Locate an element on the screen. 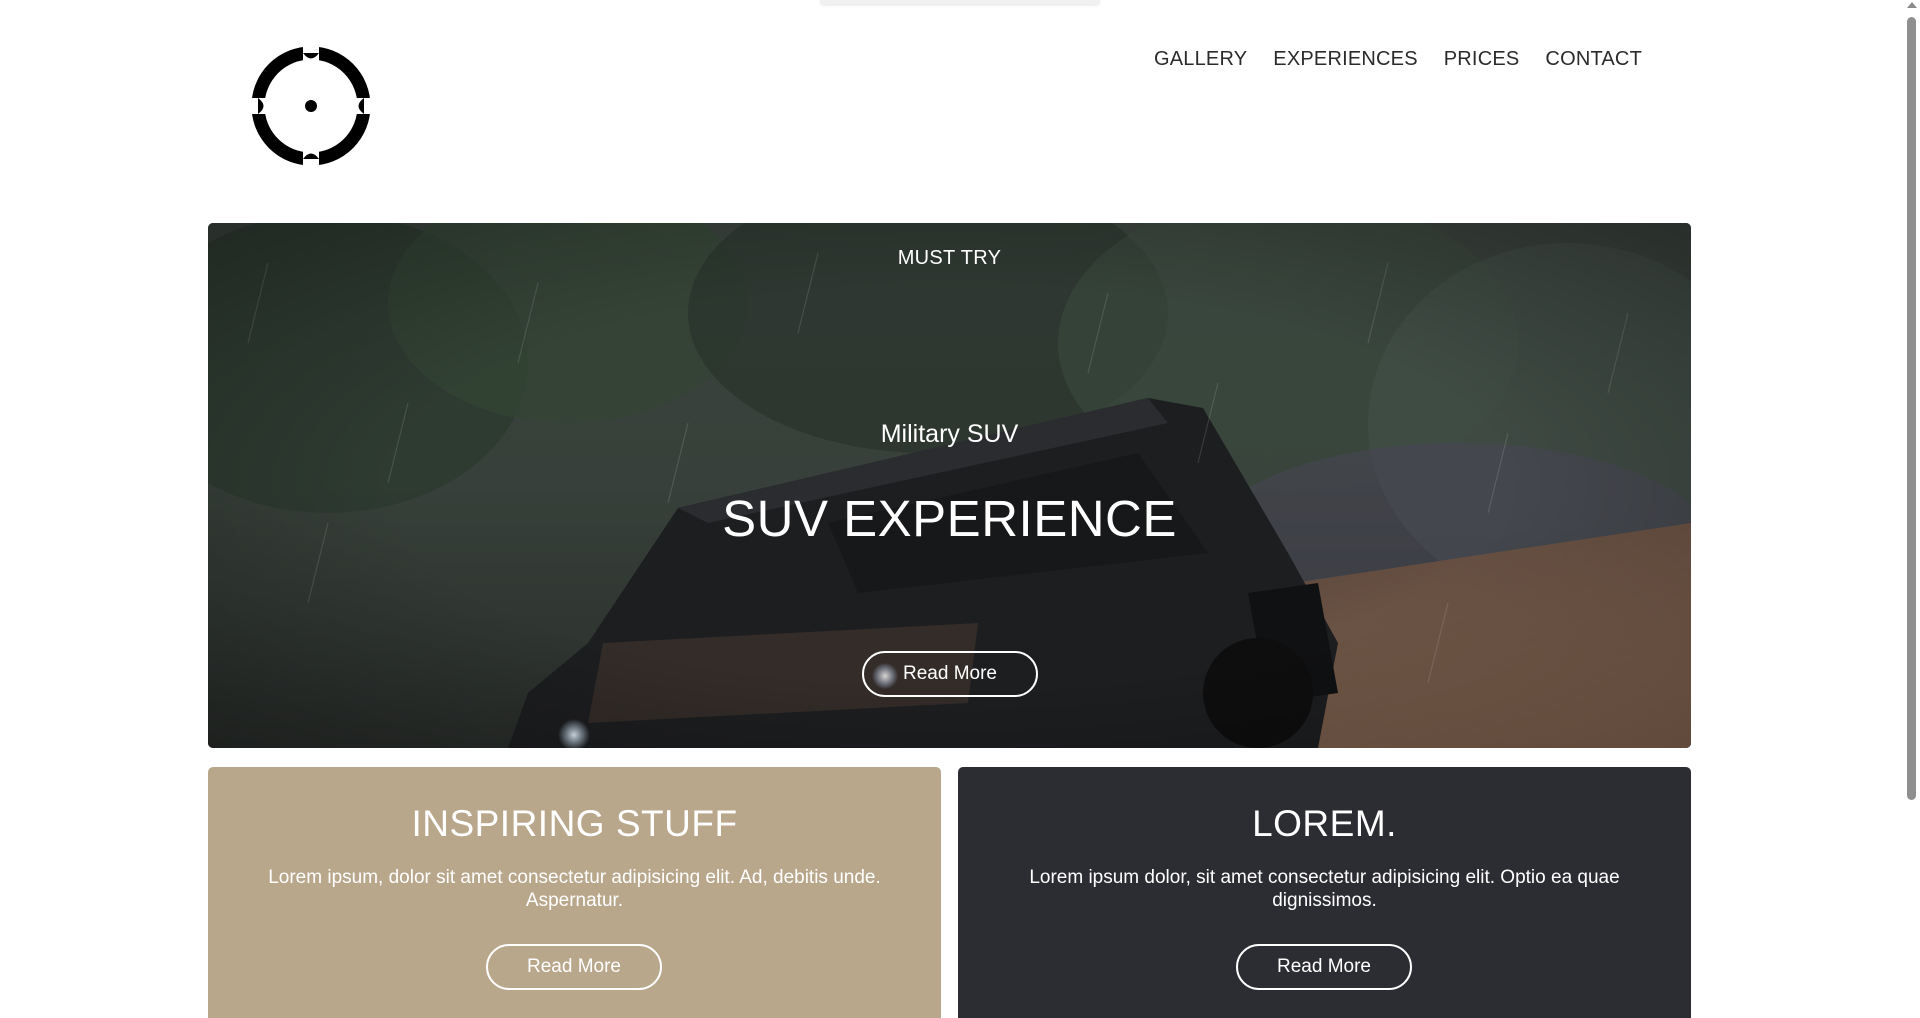 This screenshot has height=1018, width=1920. hero-read-more-button: Read More is located at coordinates (950, 674).